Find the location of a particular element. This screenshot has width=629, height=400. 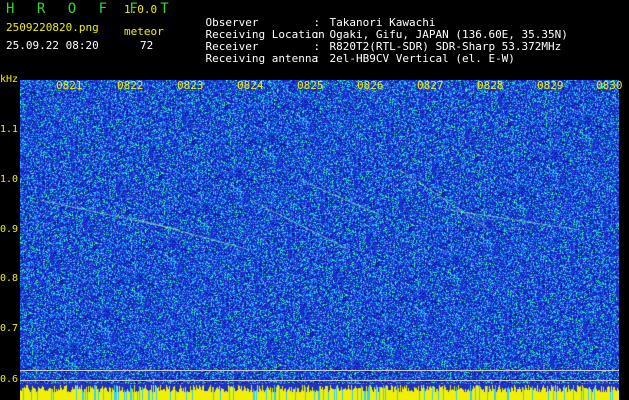

time-tick: 0823 is located at coordinates (190, 85).